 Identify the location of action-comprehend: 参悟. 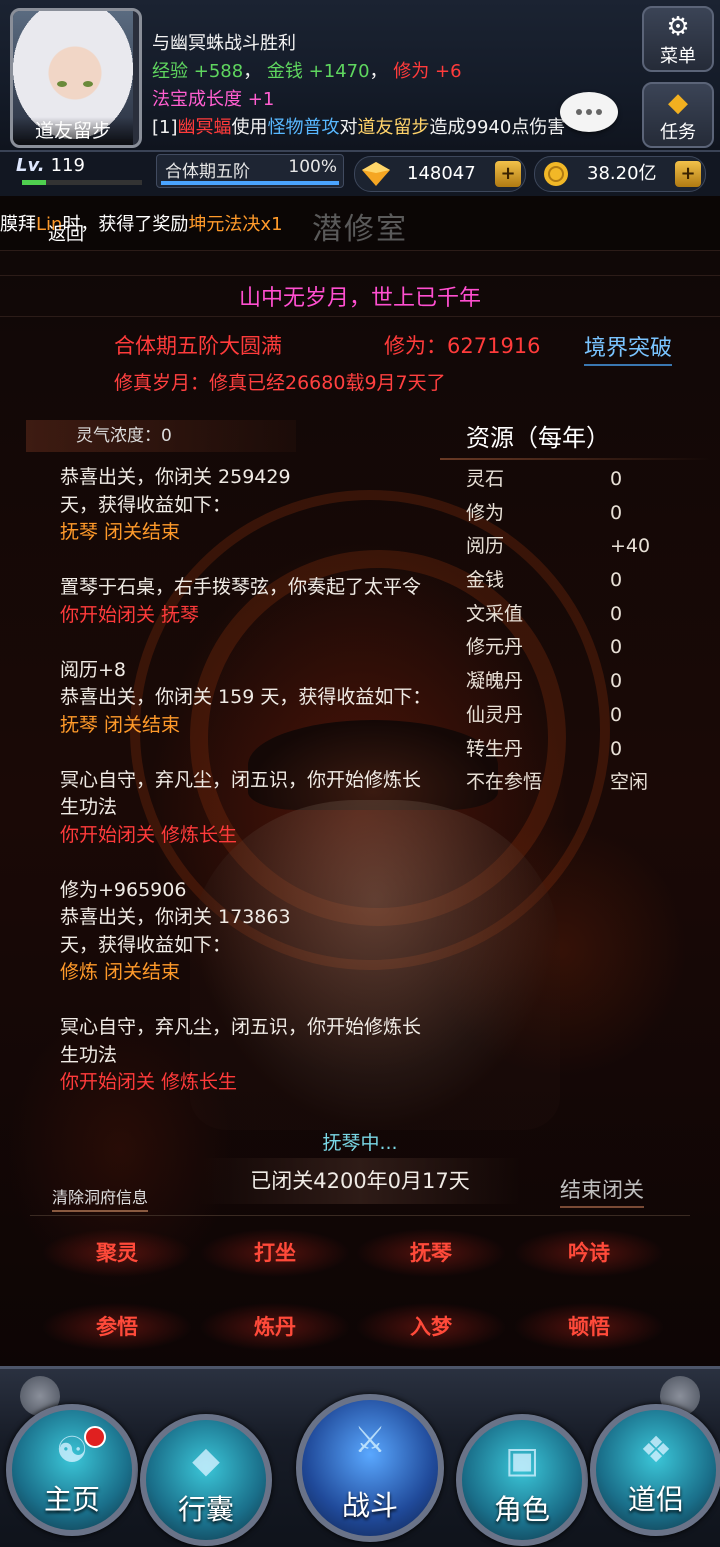
(117, 1327).